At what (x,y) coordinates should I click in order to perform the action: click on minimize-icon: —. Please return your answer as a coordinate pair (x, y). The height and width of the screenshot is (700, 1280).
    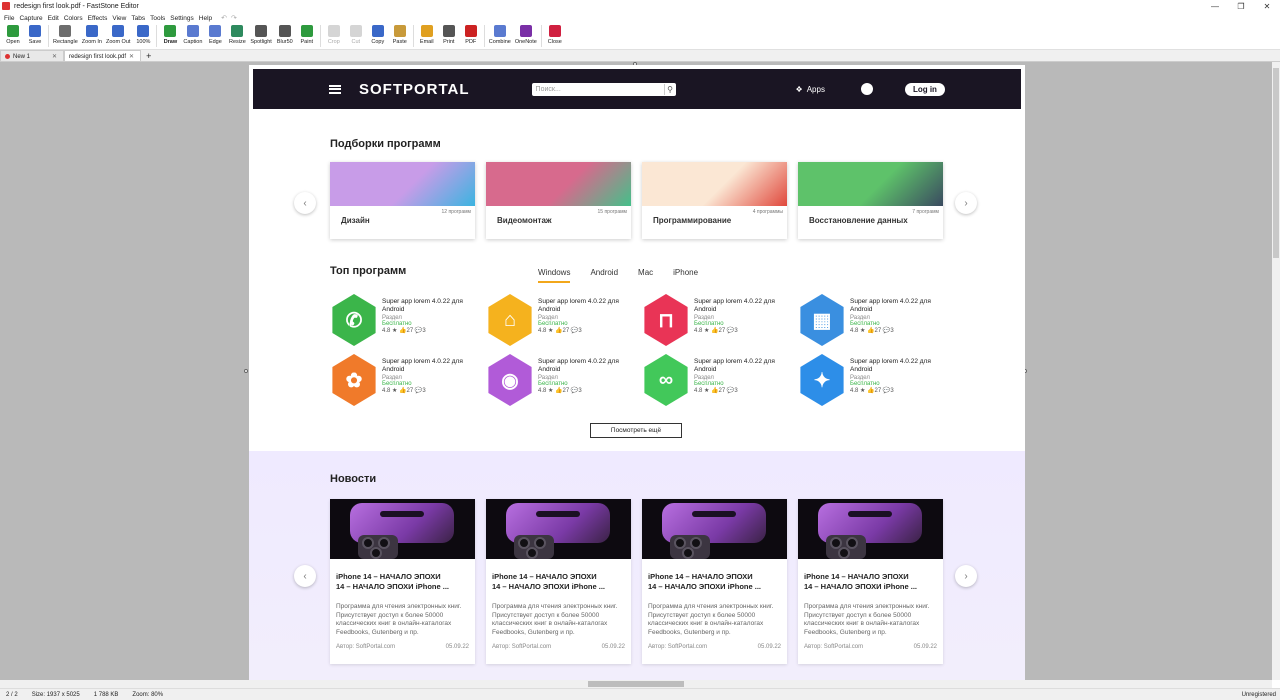
    Looking at the image, I should click on (1215, 6).